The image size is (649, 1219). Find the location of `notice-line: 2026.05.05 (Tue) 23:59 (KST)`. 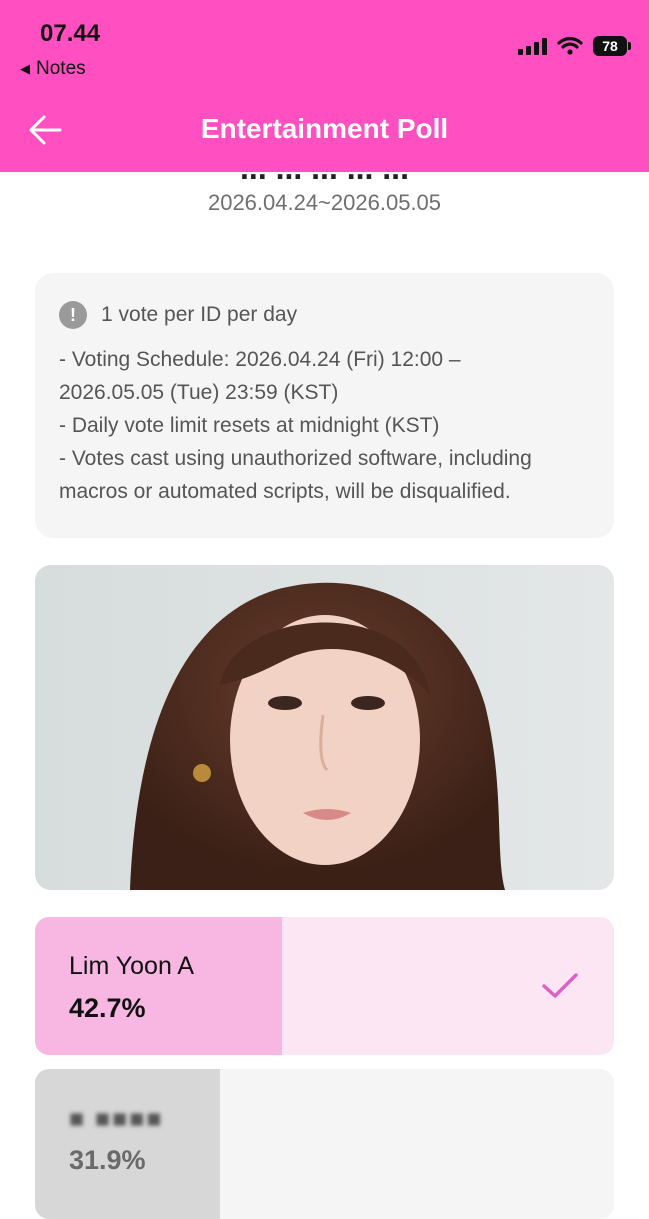

notice-line: 2026.05.05 (Tue) 23:59 (KST) is located at coordinates (199, 392).